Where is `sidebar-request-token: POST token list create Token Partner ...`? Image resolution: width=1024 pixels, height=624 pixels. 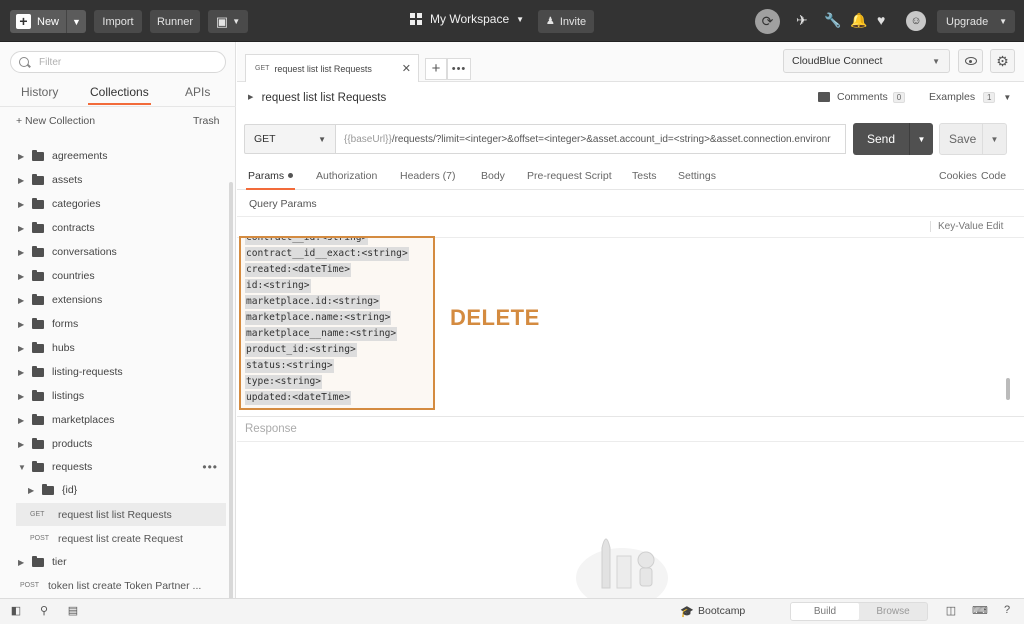 sidebar-request-token: POST token list create Token Partner ... is located at coordinates (111, 585).